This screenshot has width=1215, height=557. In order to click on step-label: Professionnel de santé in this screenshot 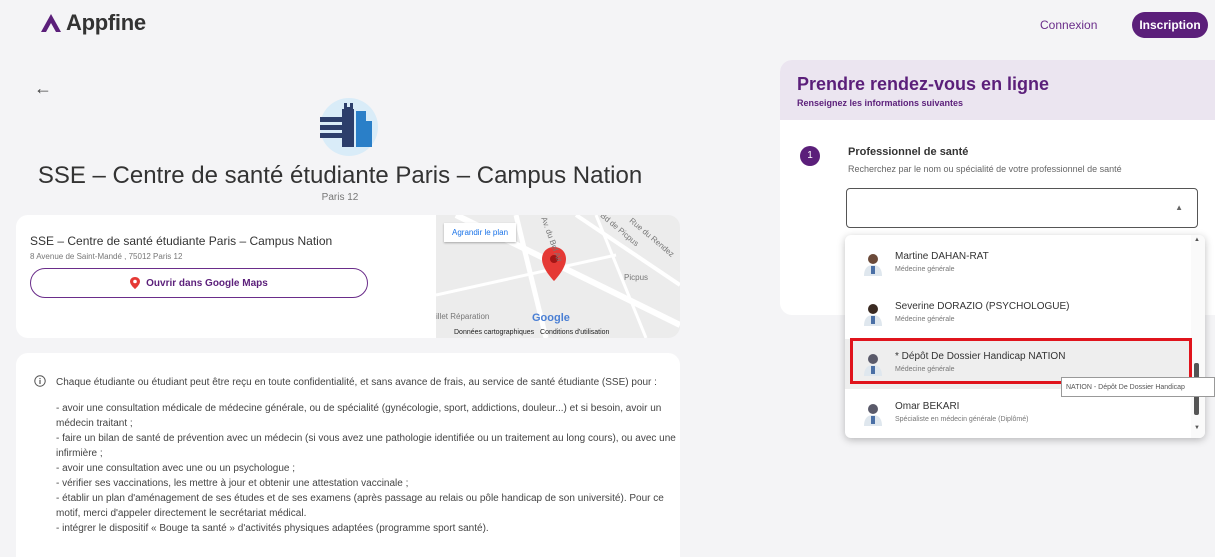, I will do `click(908, 152)`.